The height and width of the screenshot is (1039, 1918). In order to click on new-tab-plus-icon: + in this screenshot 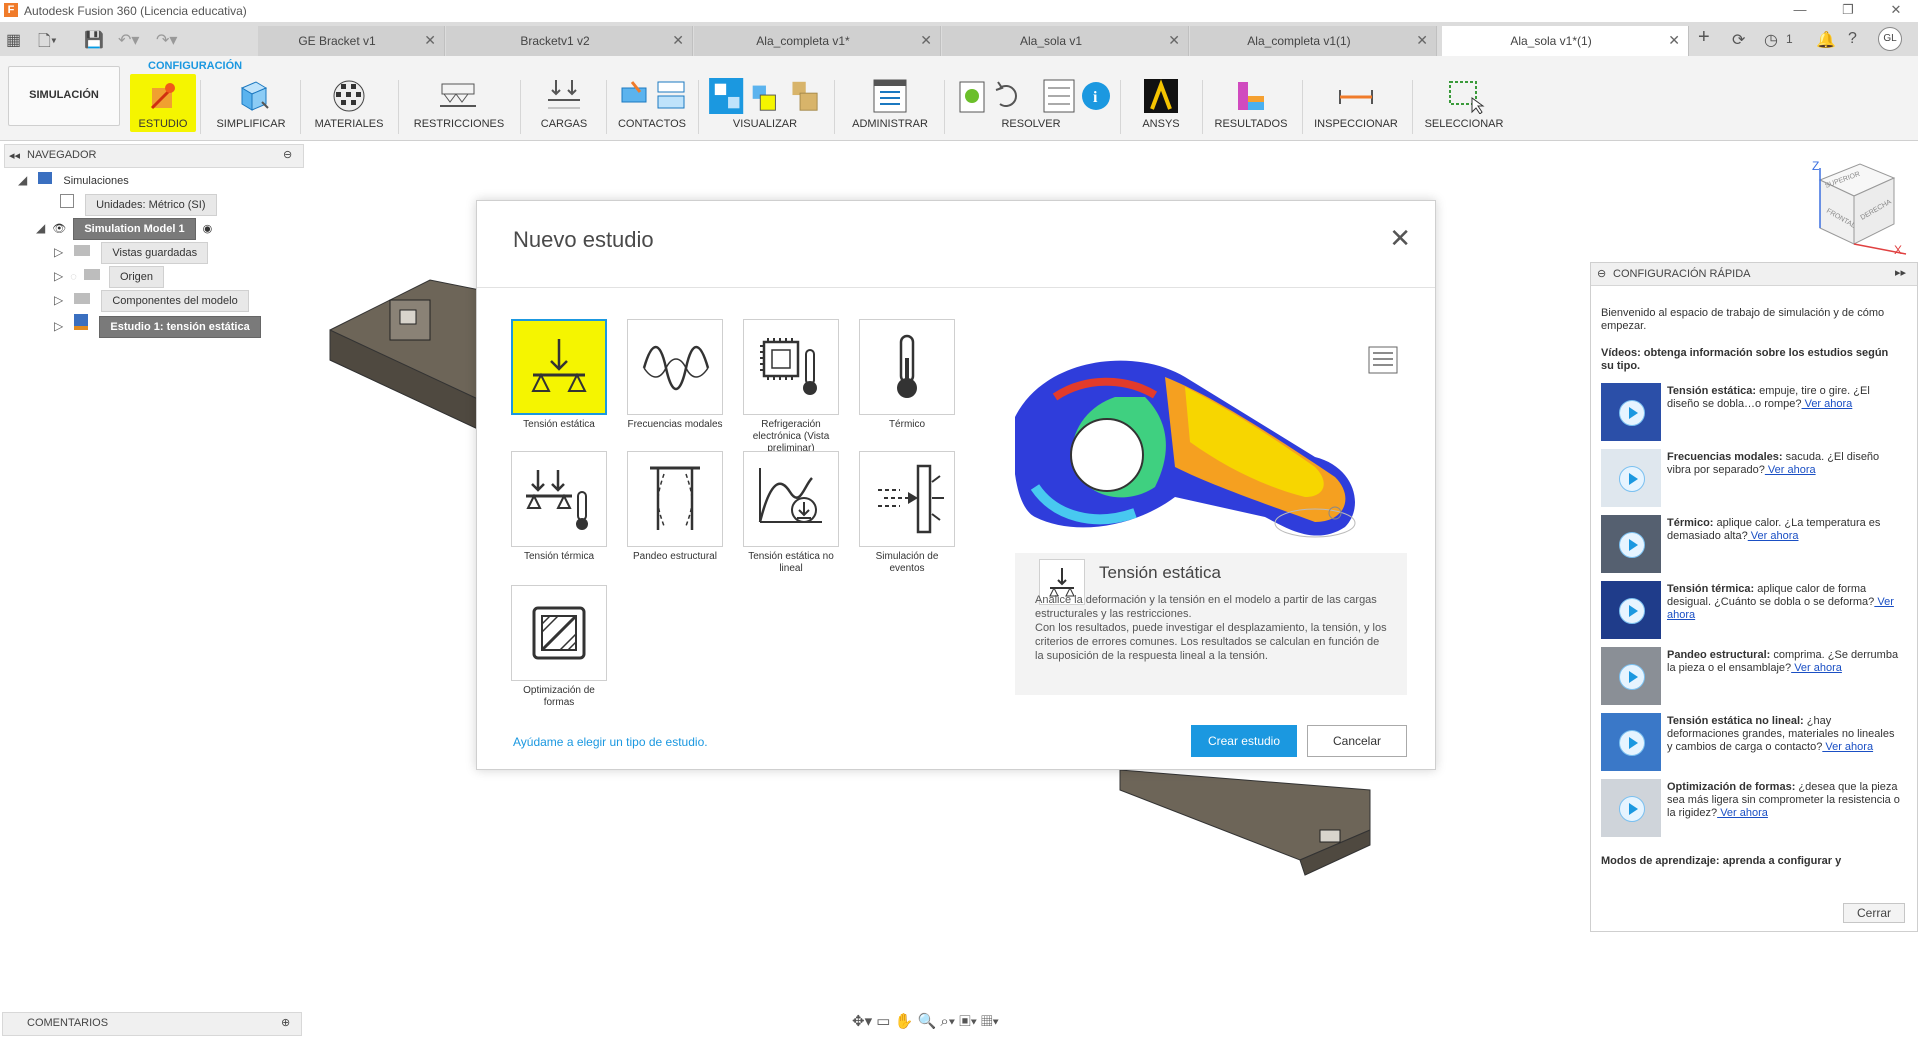, I will do `click(1704, 37)`.